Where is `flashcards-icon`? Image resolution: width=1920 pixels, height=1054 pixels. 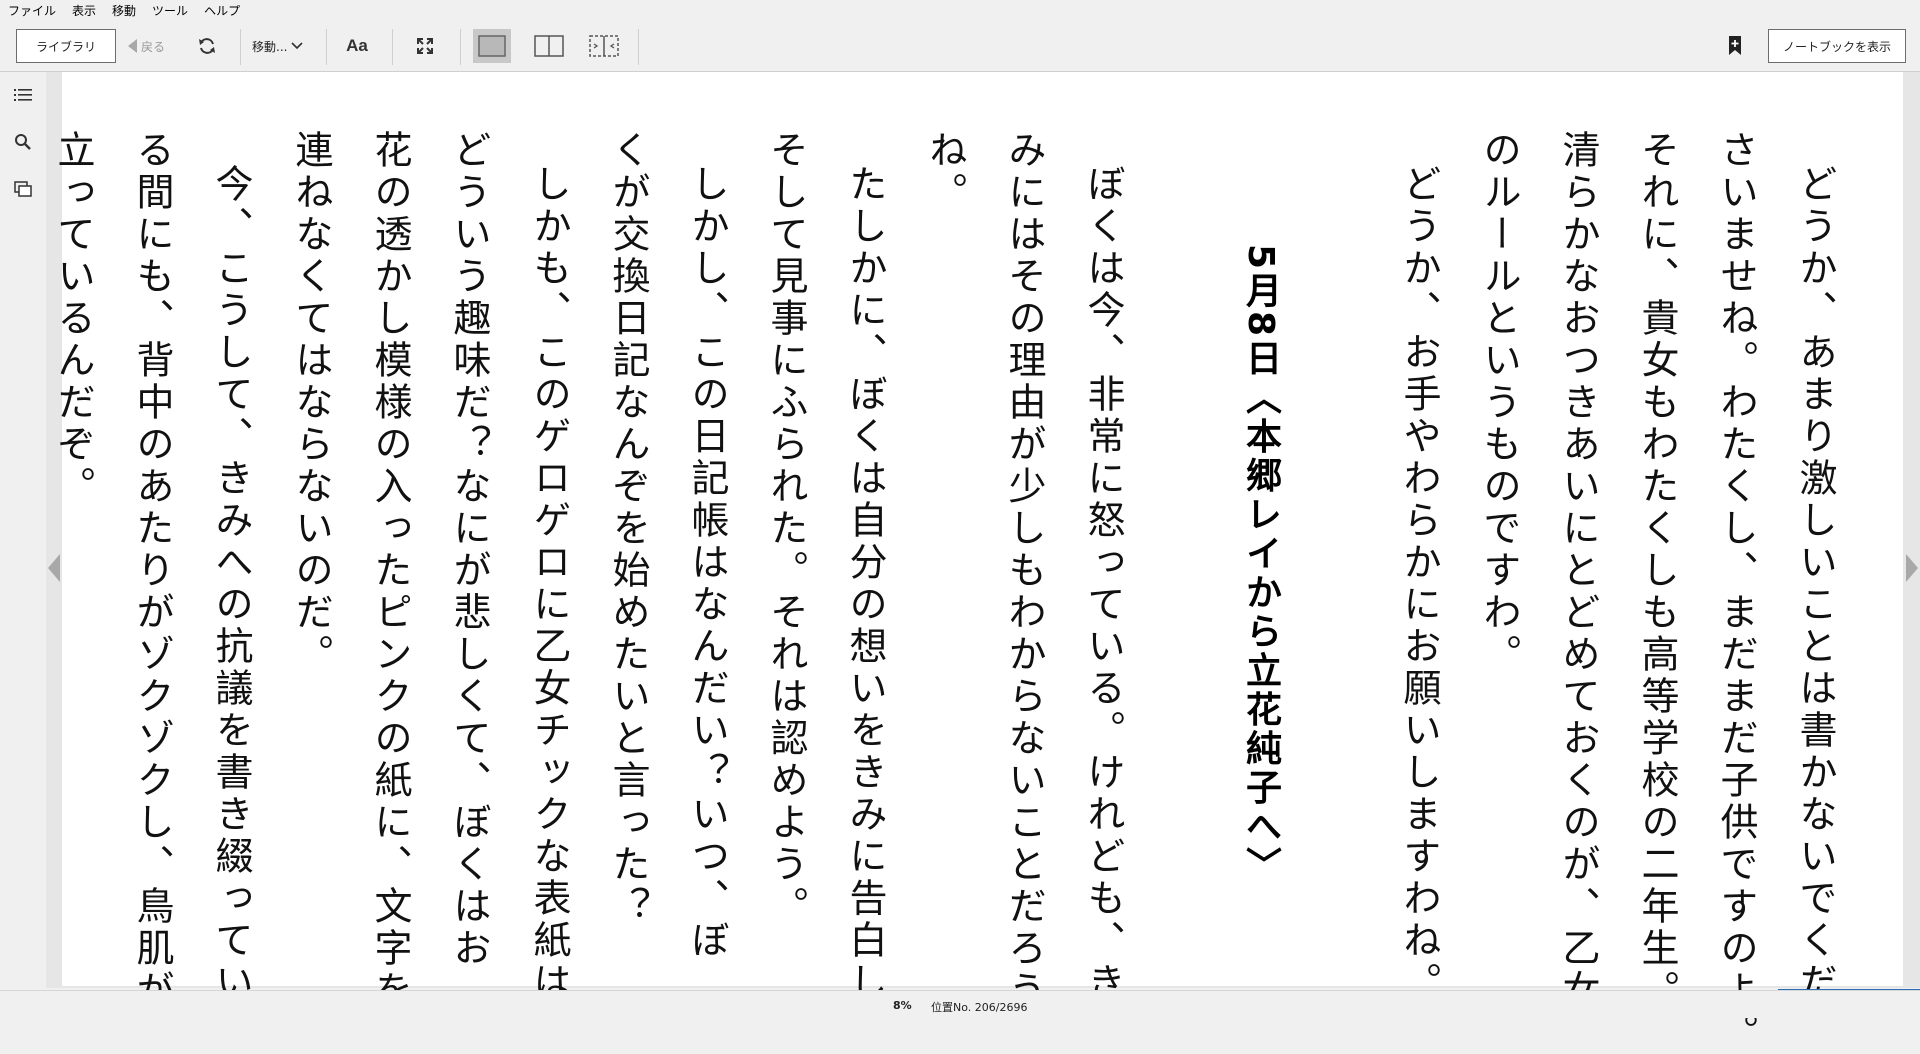 flashcards-icon is located at coordinates (23, 189).